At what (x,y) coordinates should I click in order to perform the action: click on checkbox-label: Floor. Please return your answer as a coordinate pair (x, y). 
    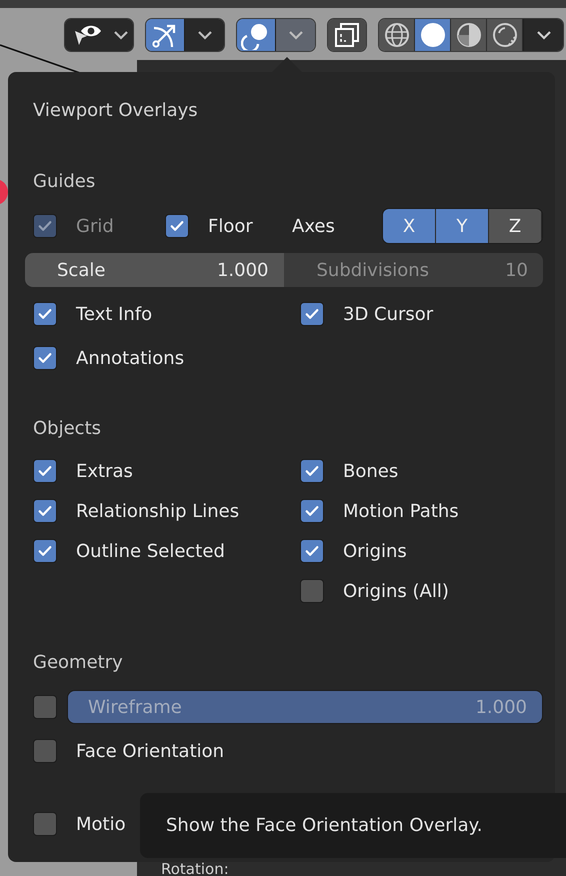
    Looking at the image, I should click on (230, 226).